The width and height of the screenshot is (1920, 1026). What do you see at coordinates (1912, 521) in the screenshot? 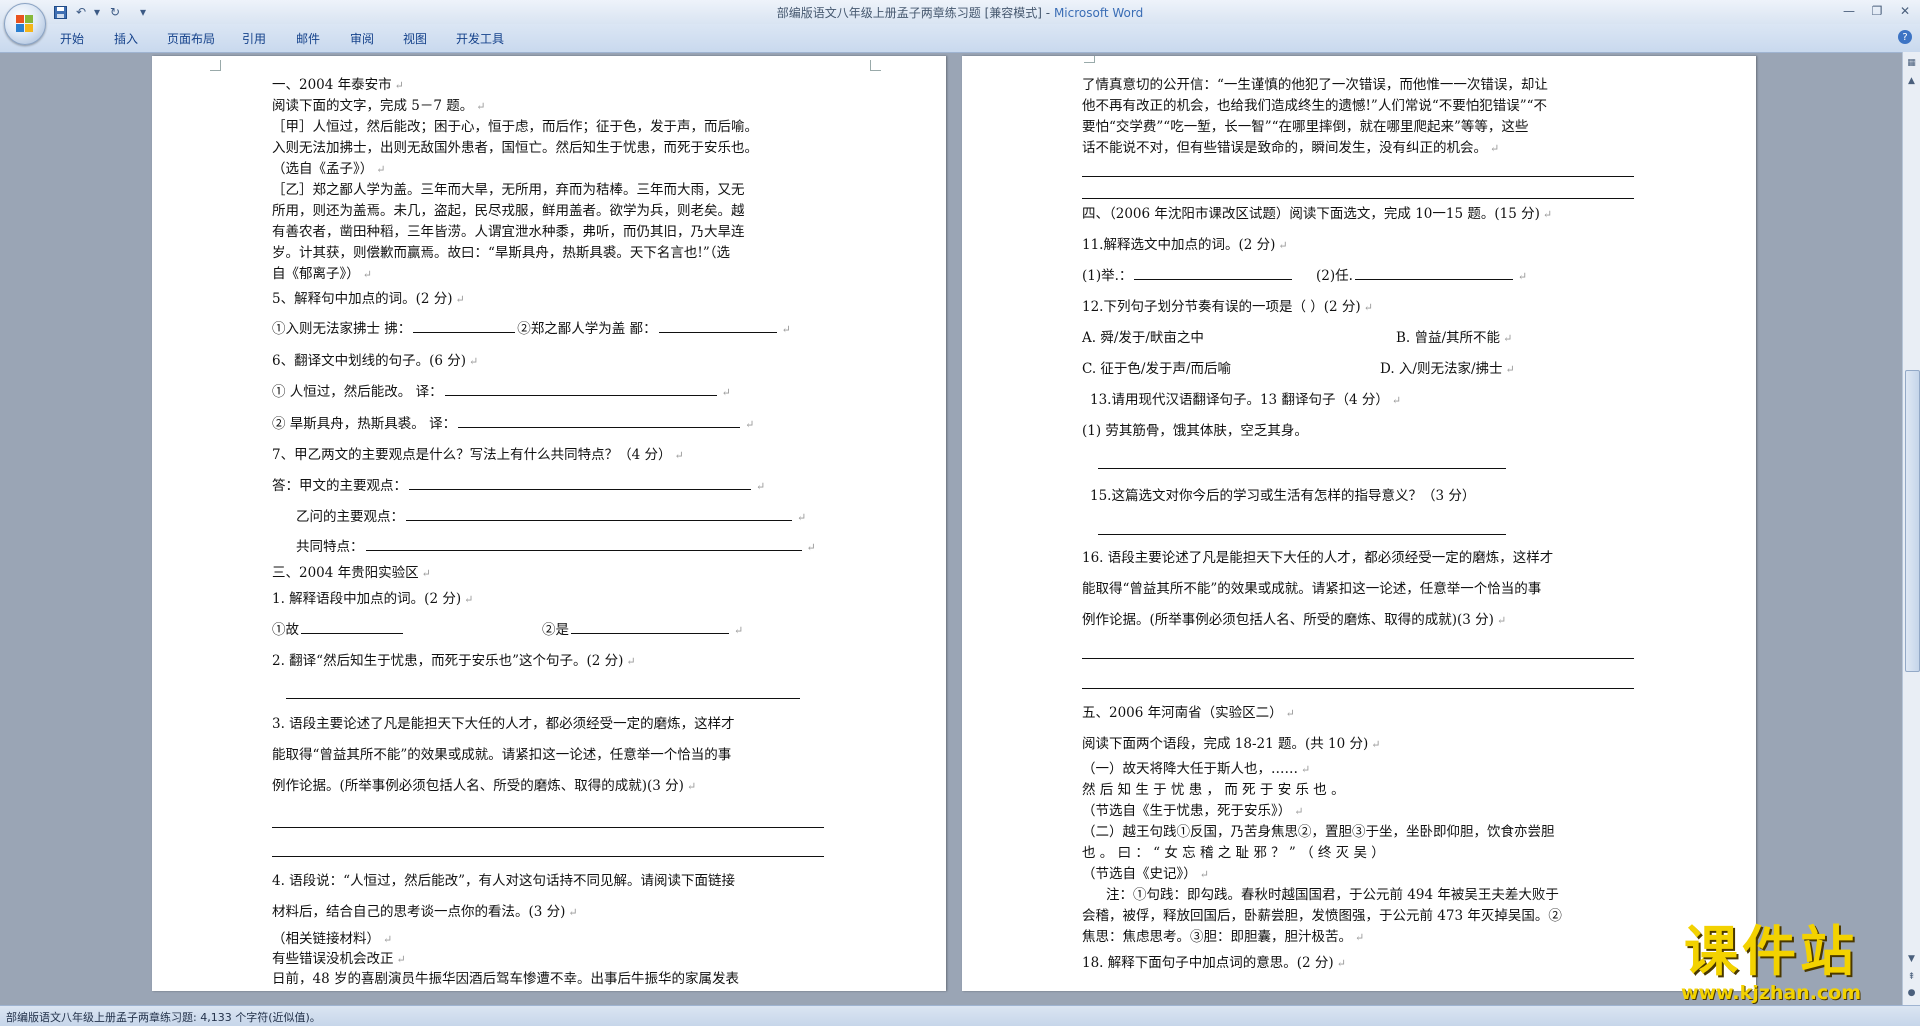
I see `scroll-thumb` at bounding box center [1912, 521].